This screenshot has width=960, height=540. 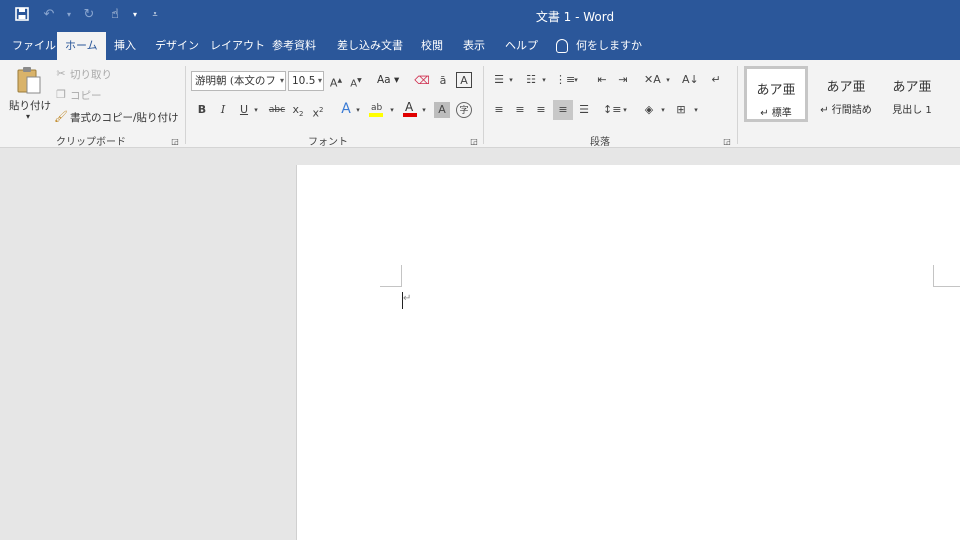 I want to click on style-heading-1: あア亜 見出し 1, so click(x=912, y=94).